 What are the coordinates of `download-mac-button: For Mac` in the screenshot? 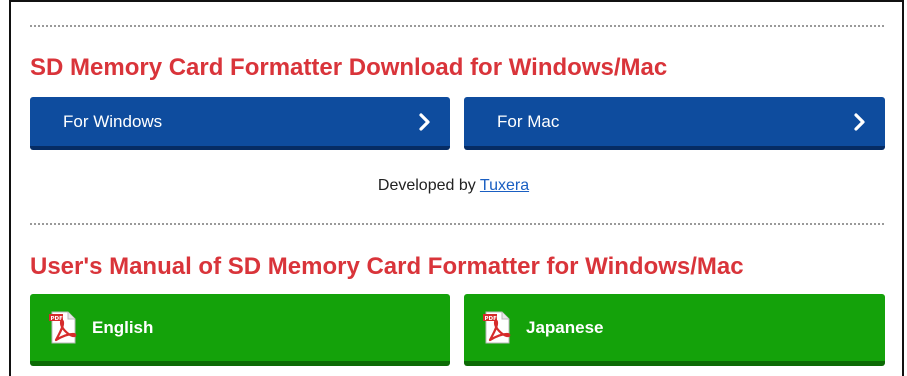 It's located at (674, 123).